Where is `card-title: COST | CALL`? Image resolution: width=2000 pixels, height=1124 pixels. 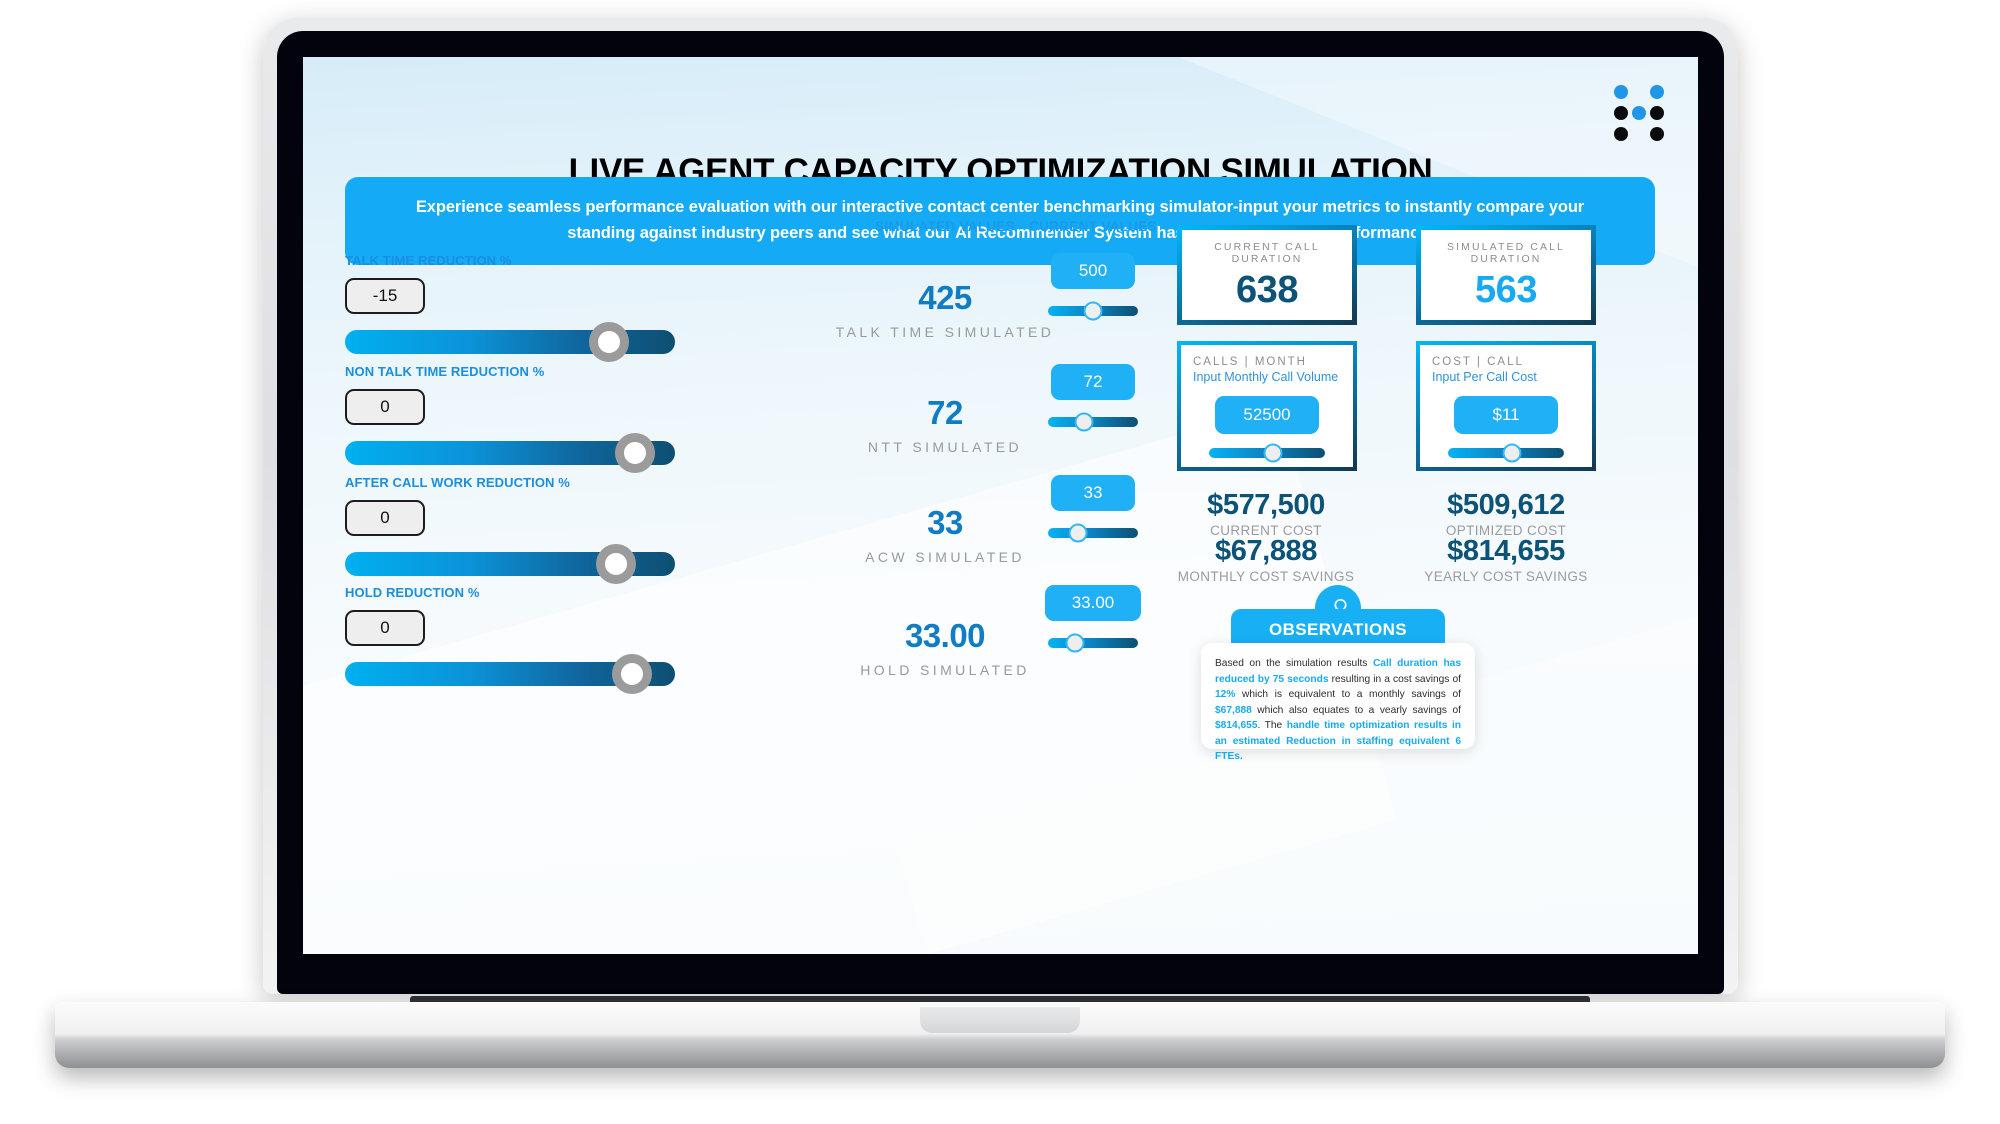 card-title: COST | CALL is located at coordinates (1478, 362).